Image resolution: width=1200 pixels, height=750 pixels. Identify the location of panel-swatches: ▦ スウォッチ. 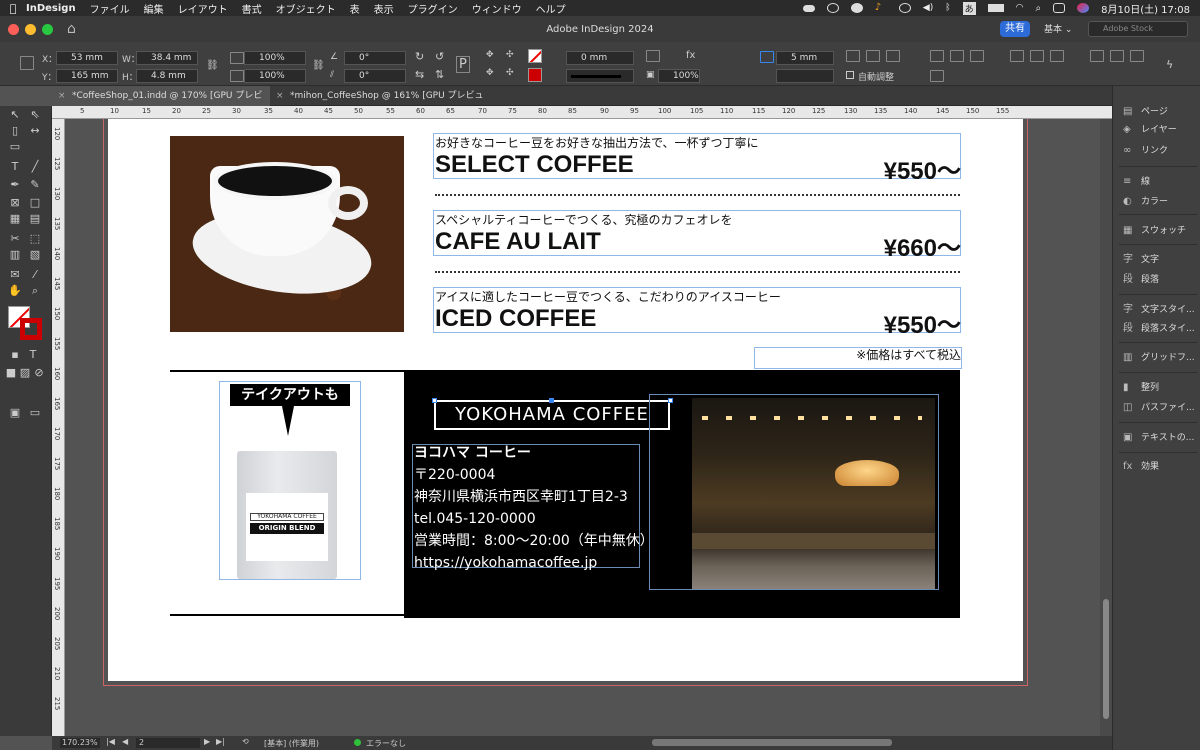
(1154, 231).